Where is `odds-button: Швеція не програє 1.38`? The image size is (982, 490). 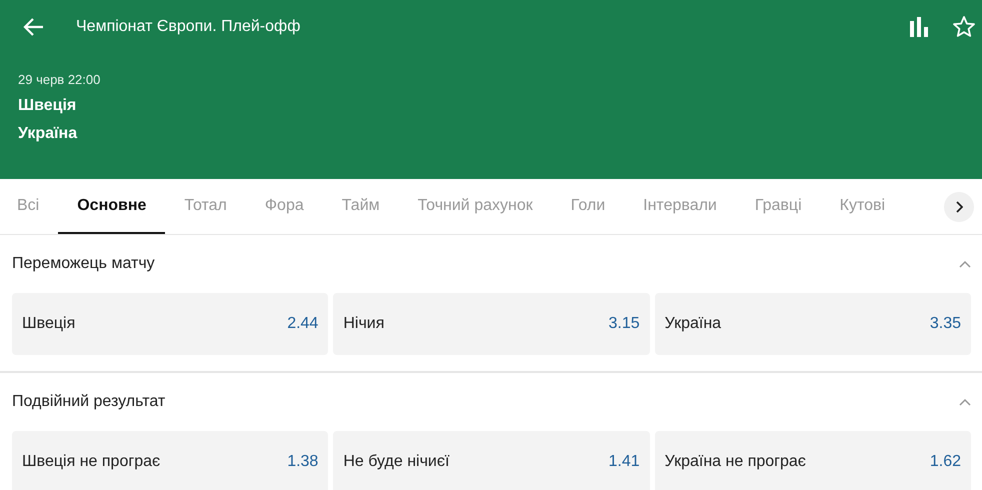
odds-button: Швеція не програє 1.38 is located at coordinates (170, 460).